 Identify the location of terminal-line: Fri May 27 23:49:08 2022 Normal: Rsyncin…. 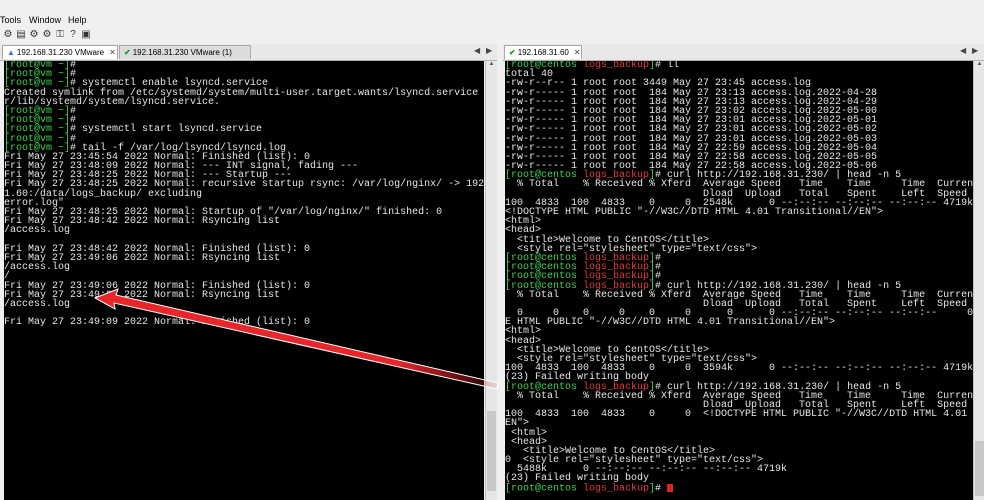
(142, 295).